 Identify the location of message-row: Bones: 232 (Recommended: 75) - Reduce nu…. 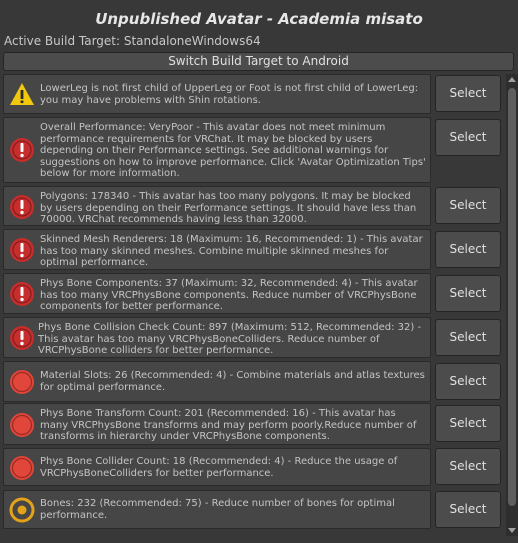
(253, 509).